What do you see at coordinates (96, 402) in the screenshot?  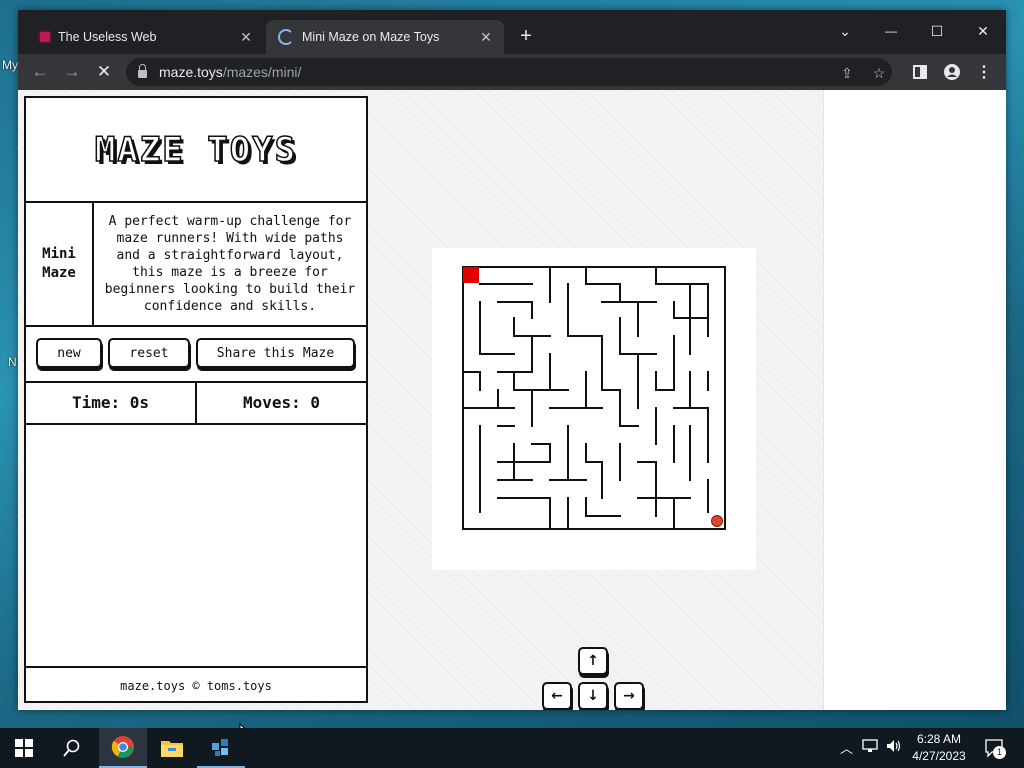 I see `time-label: Time:` at bounding box center [96, 402].